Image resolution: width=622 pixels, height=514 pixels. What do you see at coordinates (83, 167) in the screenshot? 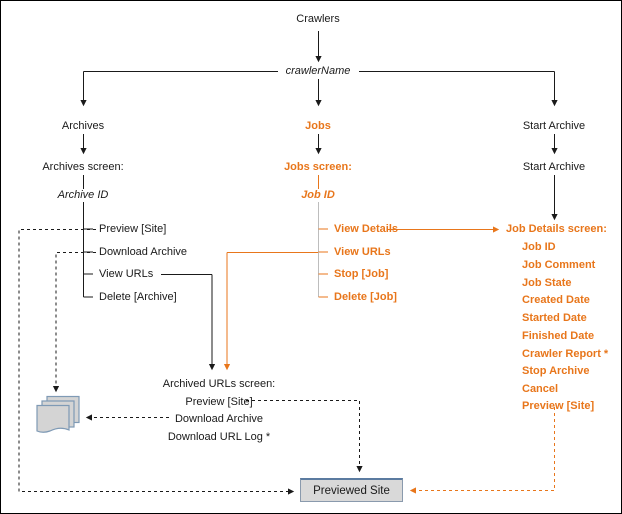
I see `node-archives-screen: Archives screen:` at bounding box center [83, 167].